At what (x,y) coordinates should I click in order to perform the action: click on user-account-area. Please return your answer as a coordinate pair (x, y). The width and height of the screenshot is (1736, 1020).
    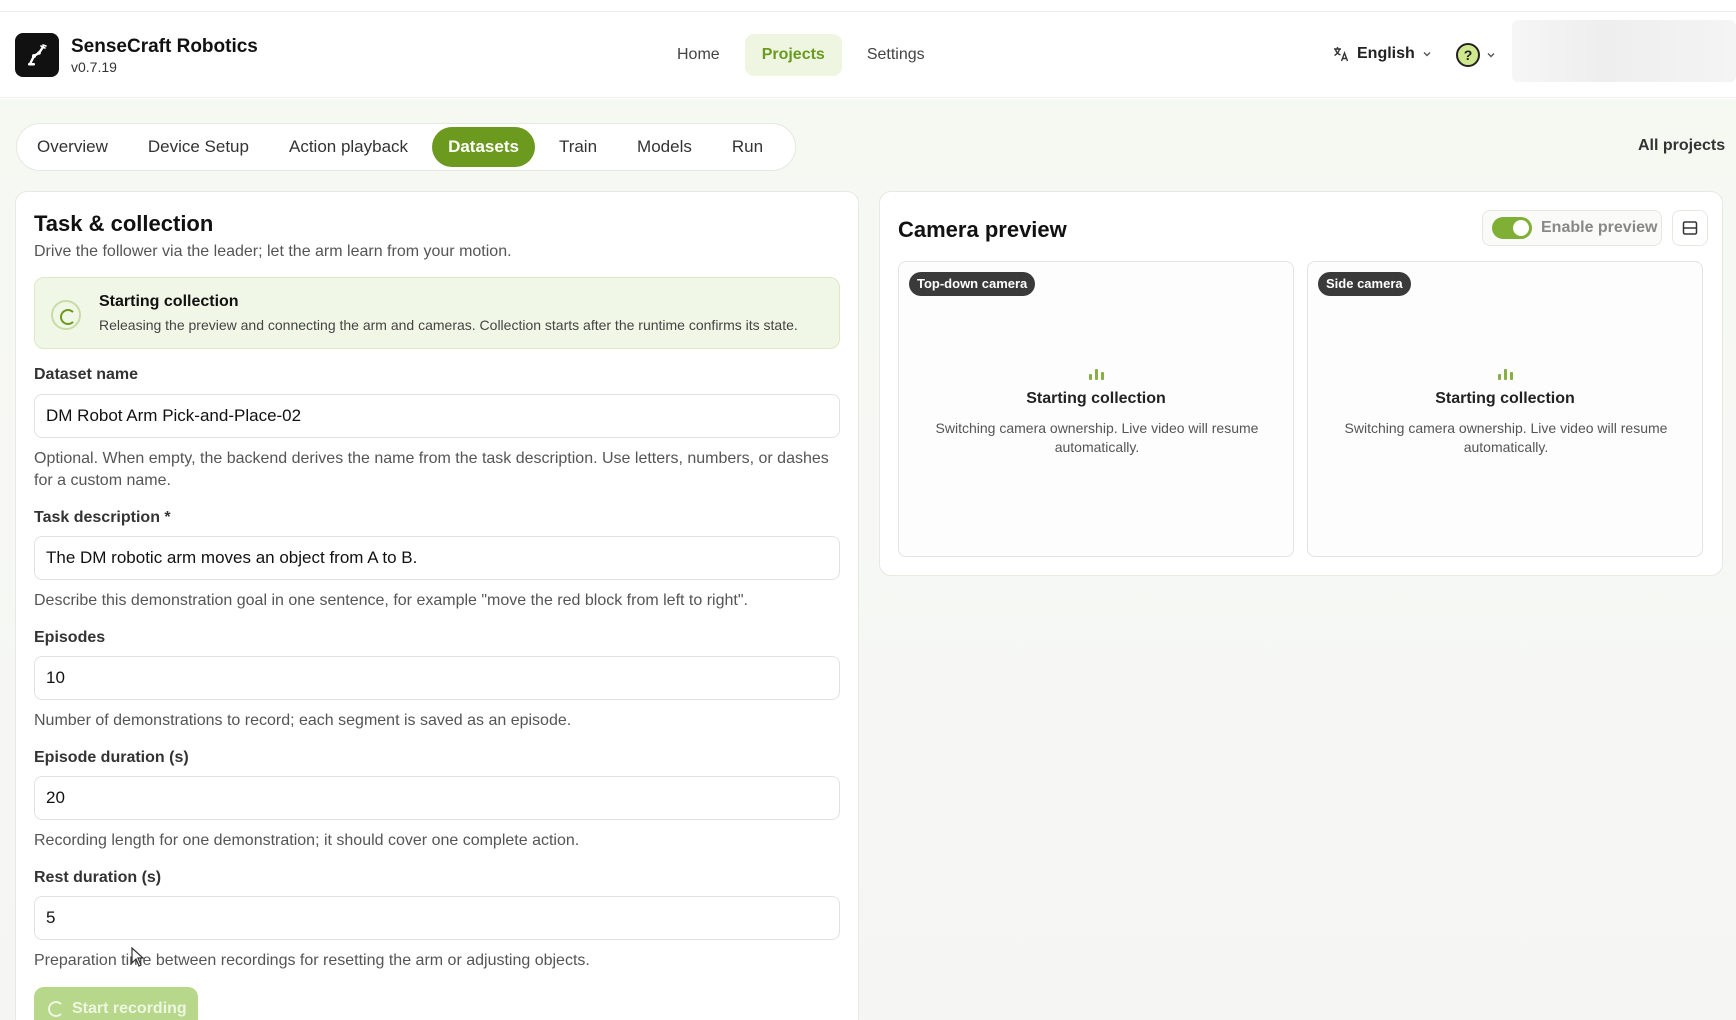
    Looking at the image, I should click on (1624, 51).